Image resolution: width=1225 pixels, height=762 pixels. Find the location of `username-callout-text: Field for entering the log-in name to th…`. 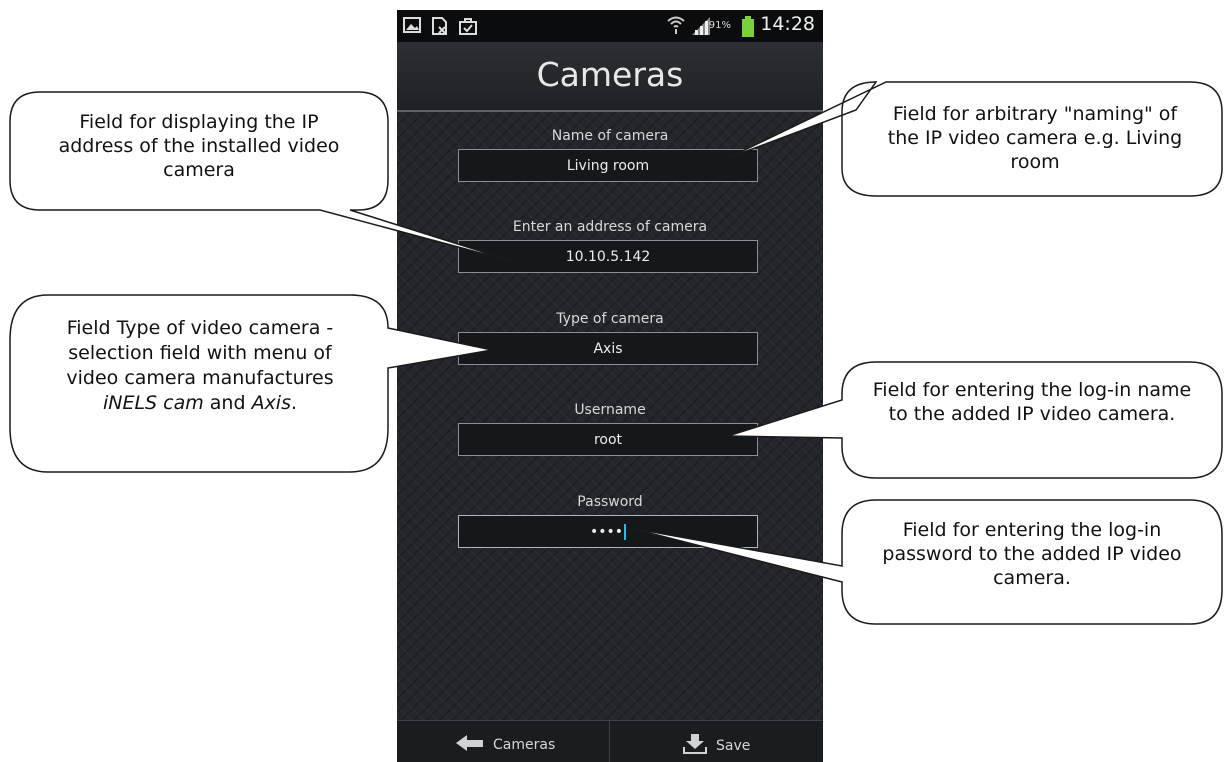

username-callout-text: Field for entering the log-in name to th… is located at coordinates (1032, 402).